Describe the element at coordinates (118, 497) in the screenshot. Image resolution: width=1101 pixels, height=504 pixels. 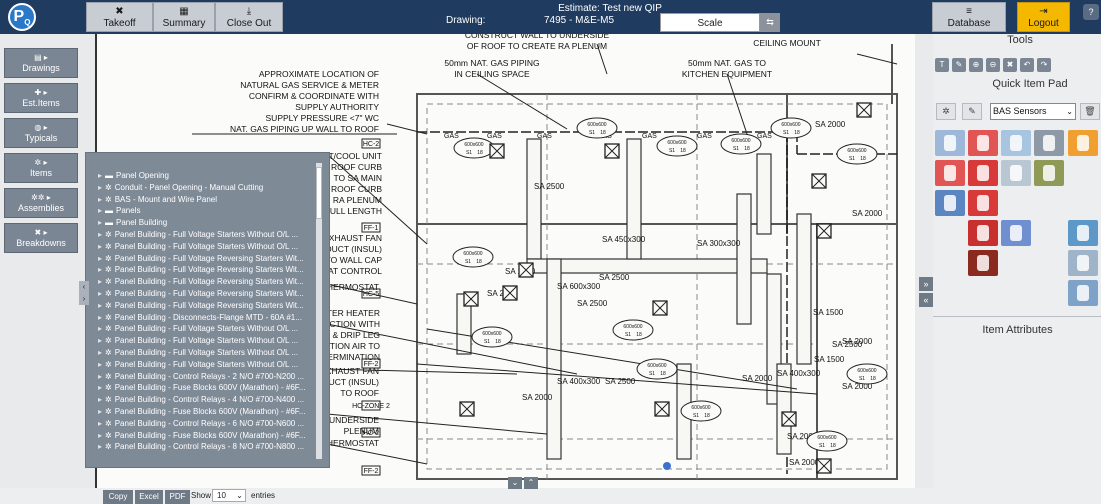
I see `copy-button: Copy` at that location.